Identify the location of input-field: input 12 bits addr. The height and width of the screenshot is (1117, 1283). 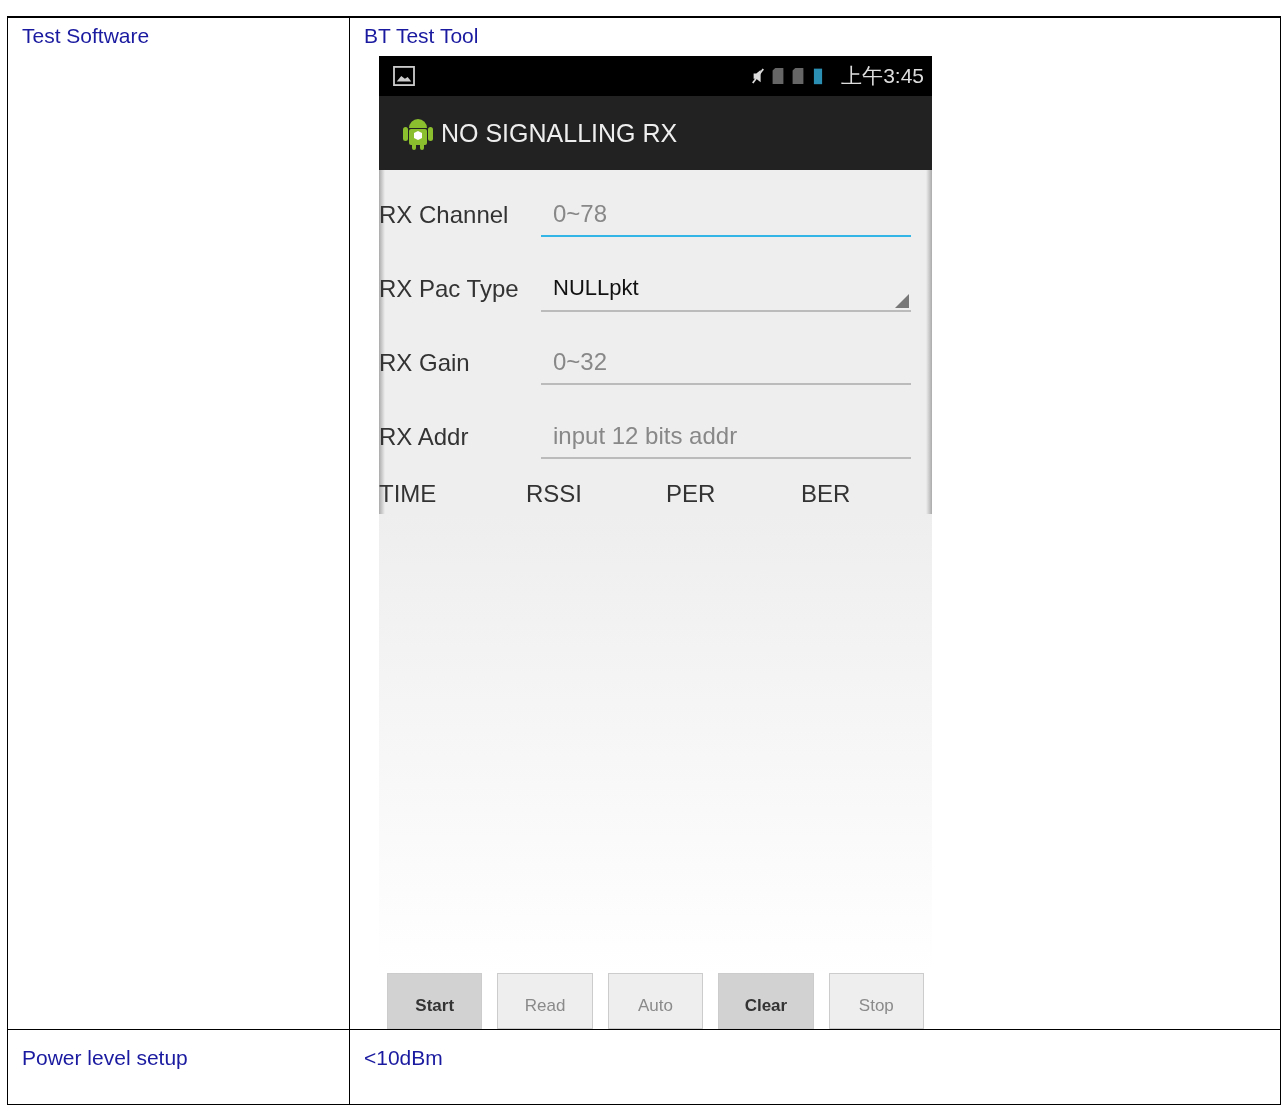
(726, 437).